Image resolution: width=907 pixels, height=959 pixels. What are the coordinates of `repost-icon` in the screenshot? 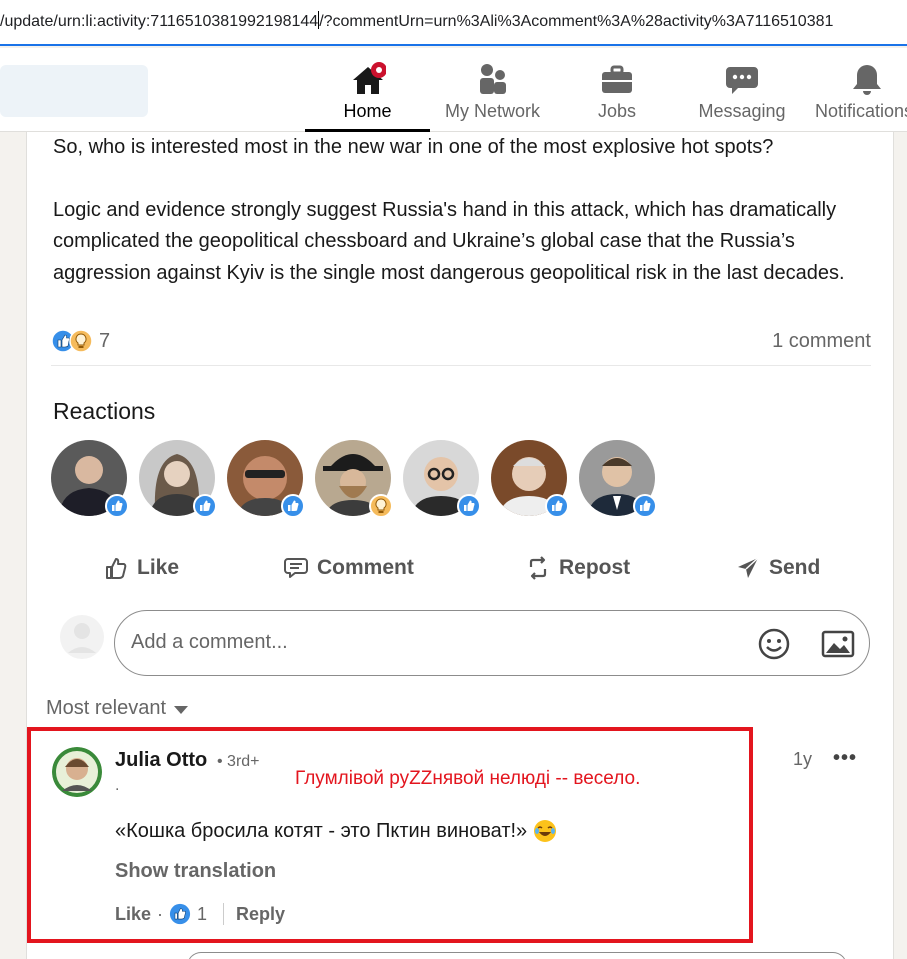 It's located at (538, 568).